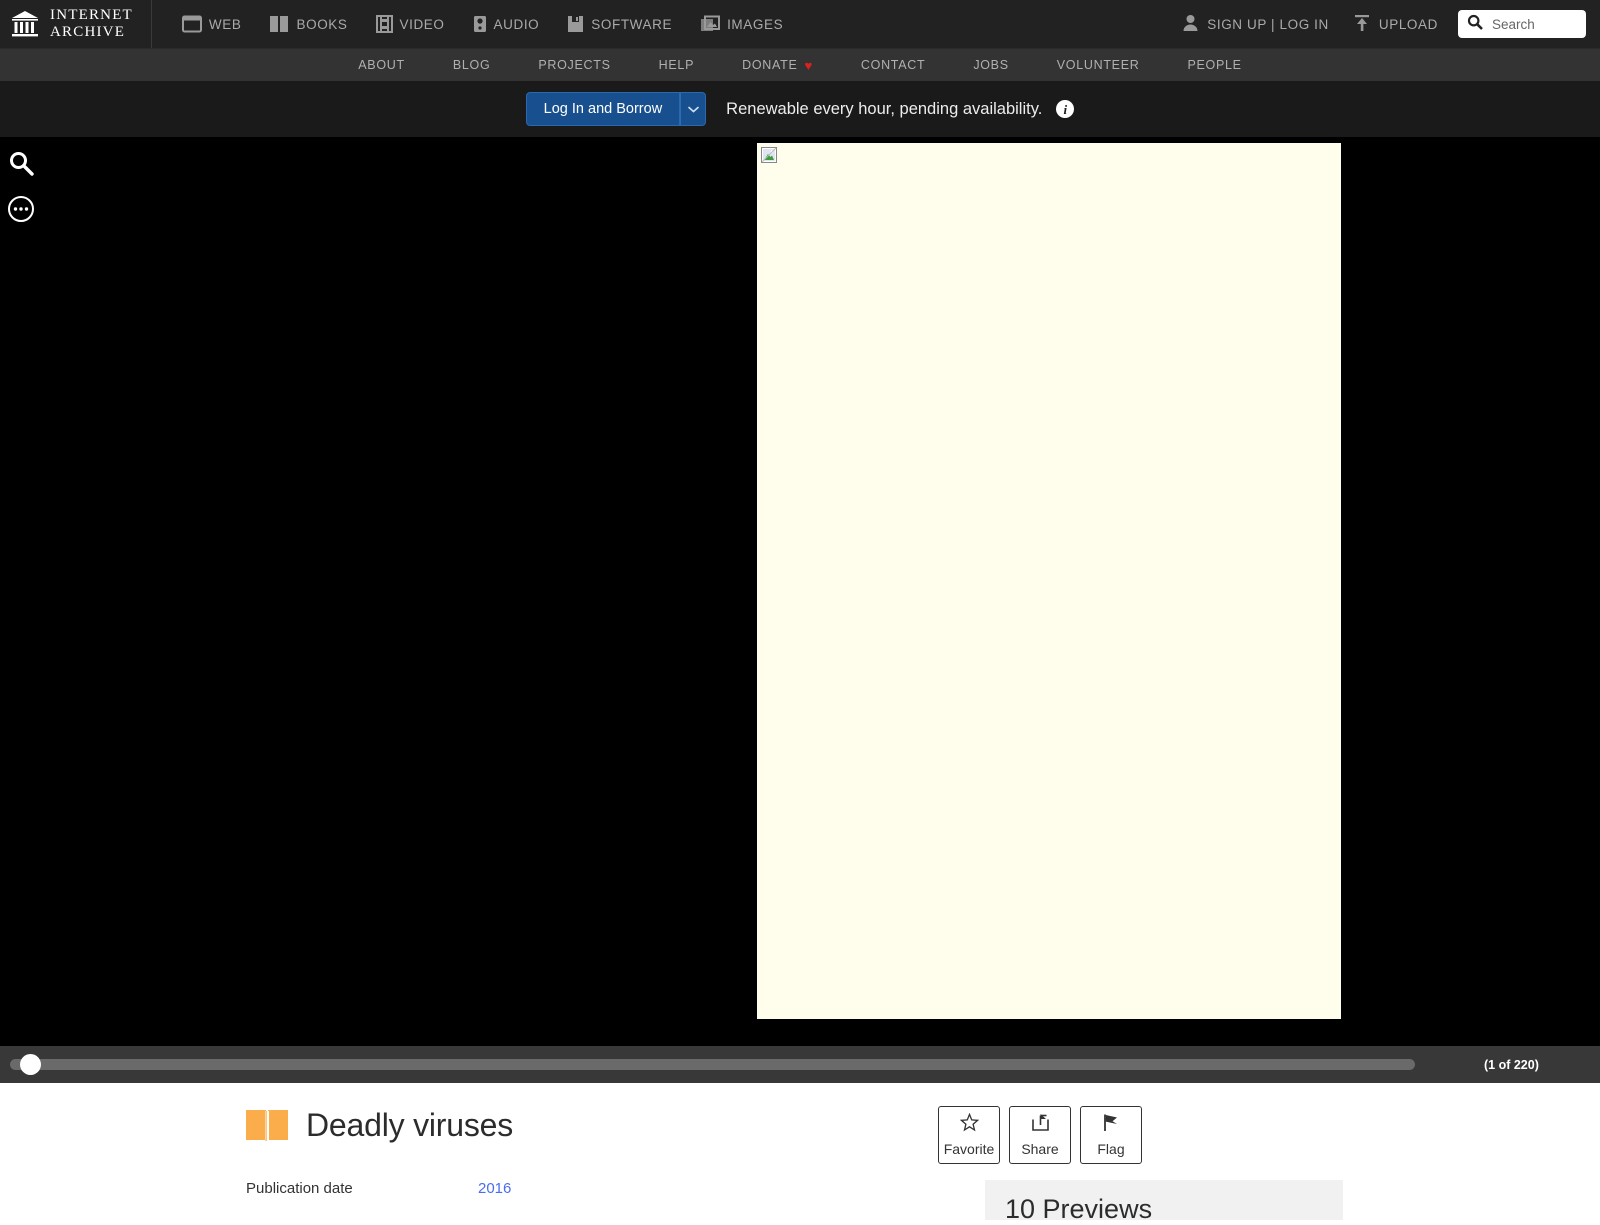 This screenshot has height=1225, width=1600. I want to click on subnav-item-projects: PROJECTS, so click(574, 65).